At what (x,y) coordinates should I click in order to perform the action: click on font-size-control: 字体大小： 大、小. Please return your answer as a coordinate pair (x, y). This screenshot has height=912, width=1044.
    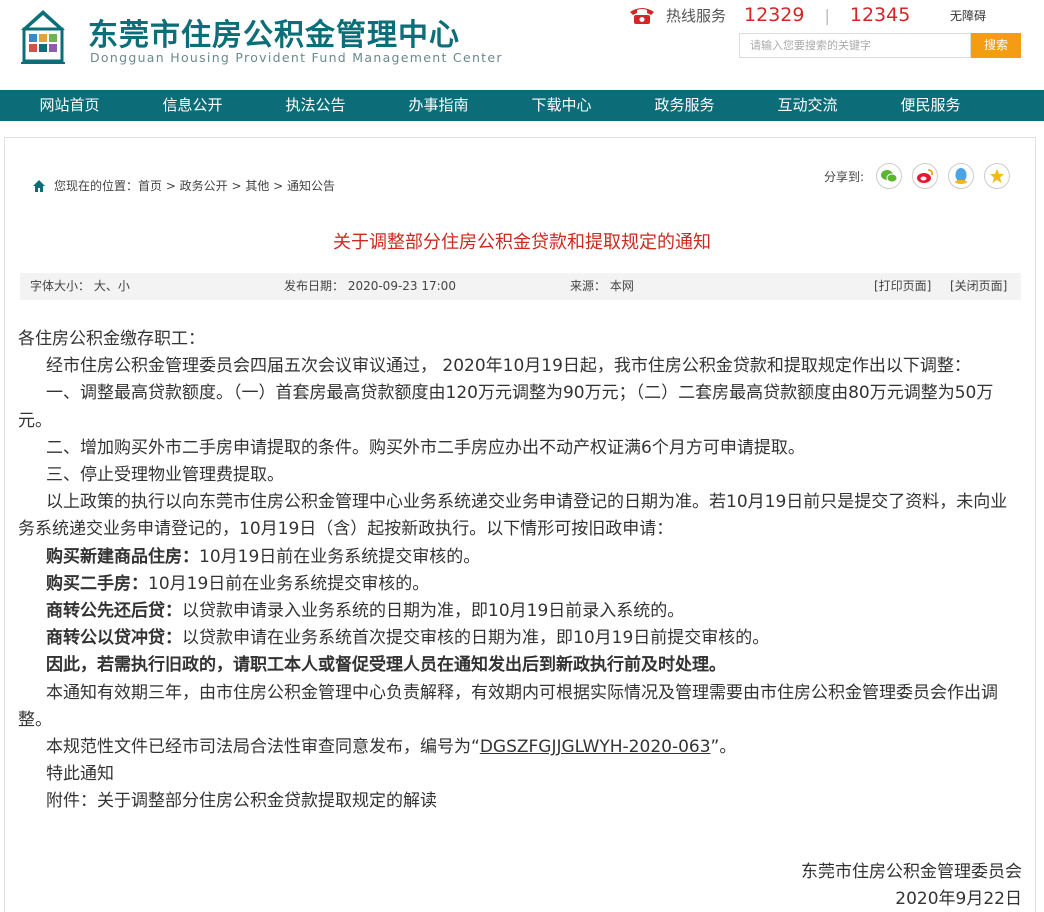
    Looking at the image, I should click on (80, 286).